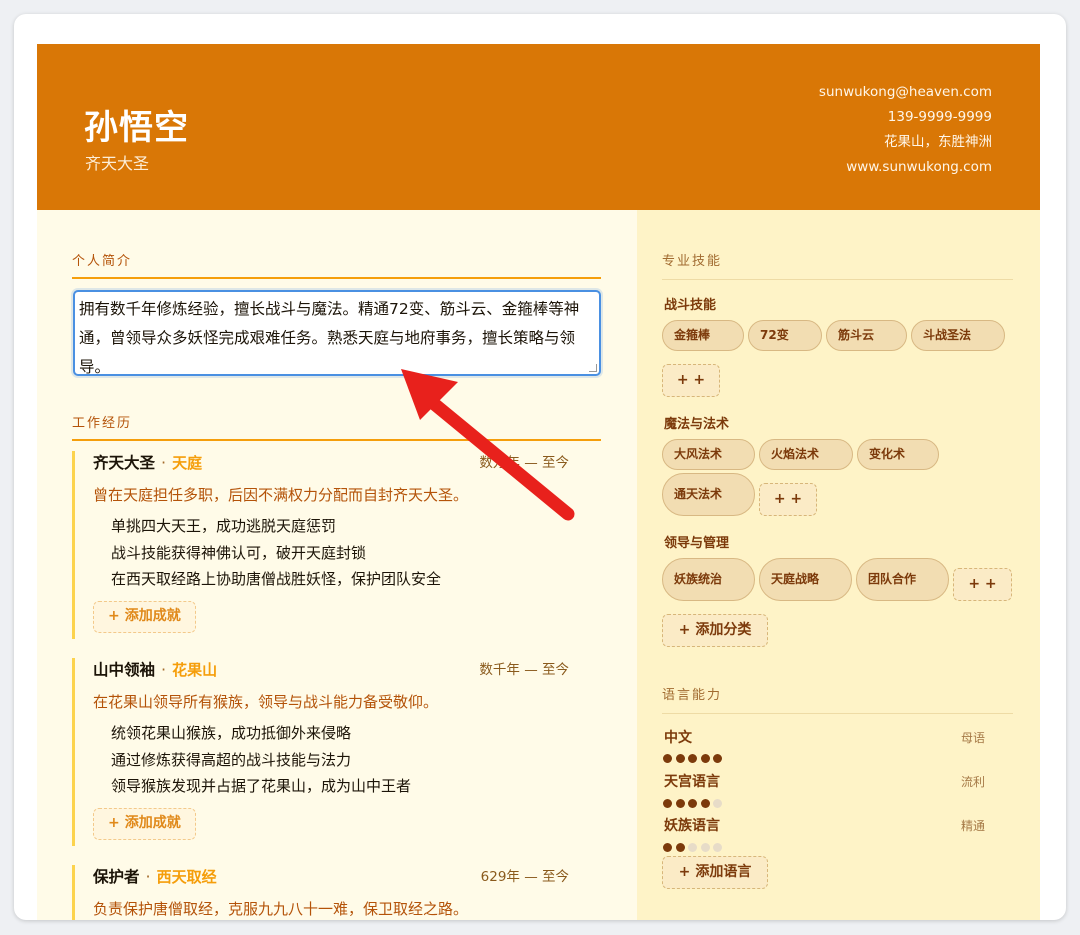  Describe the element at coordinates (905, 167) in the screenshot. I see `contact-website: www.sunwukong.com` at that location.